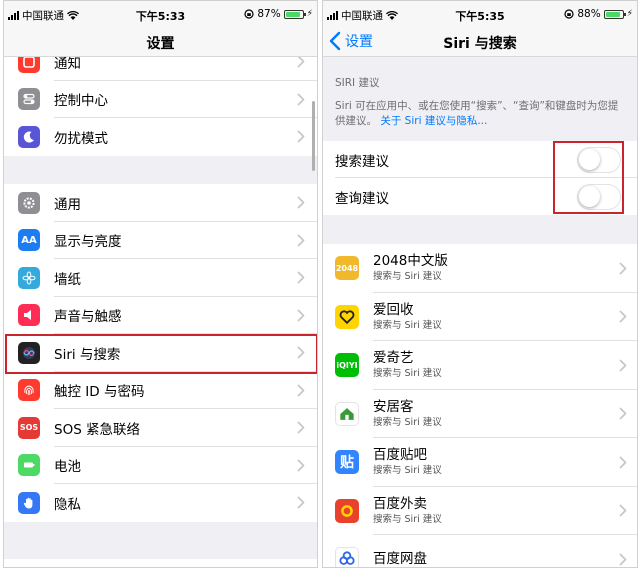 This screenshot has width=640, height=568. Describe the element at coordinates (480, 14) in the screenshot. I see `status-bar: 中国联通 下午5:35 88% ⚡` at that location.